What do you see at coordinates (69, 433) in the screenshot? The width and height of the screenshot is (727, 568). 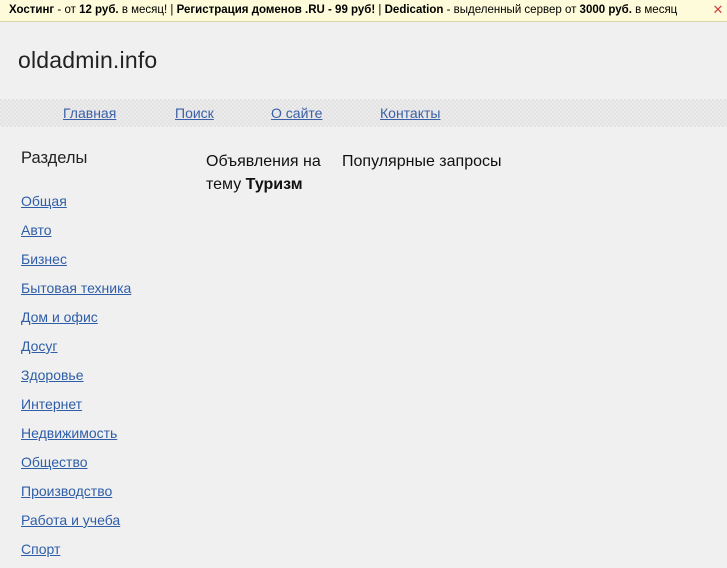 I see `sidebar-item-real-estate: Недвижимость` at bounding box center [69, 433].